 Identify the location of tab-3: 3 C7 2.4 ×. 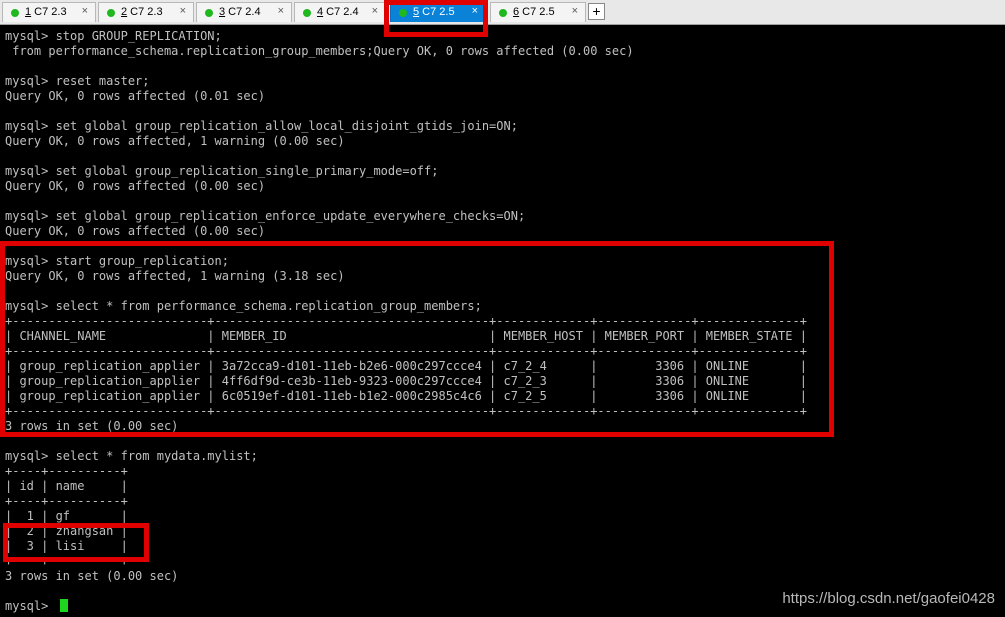
(244, 12).